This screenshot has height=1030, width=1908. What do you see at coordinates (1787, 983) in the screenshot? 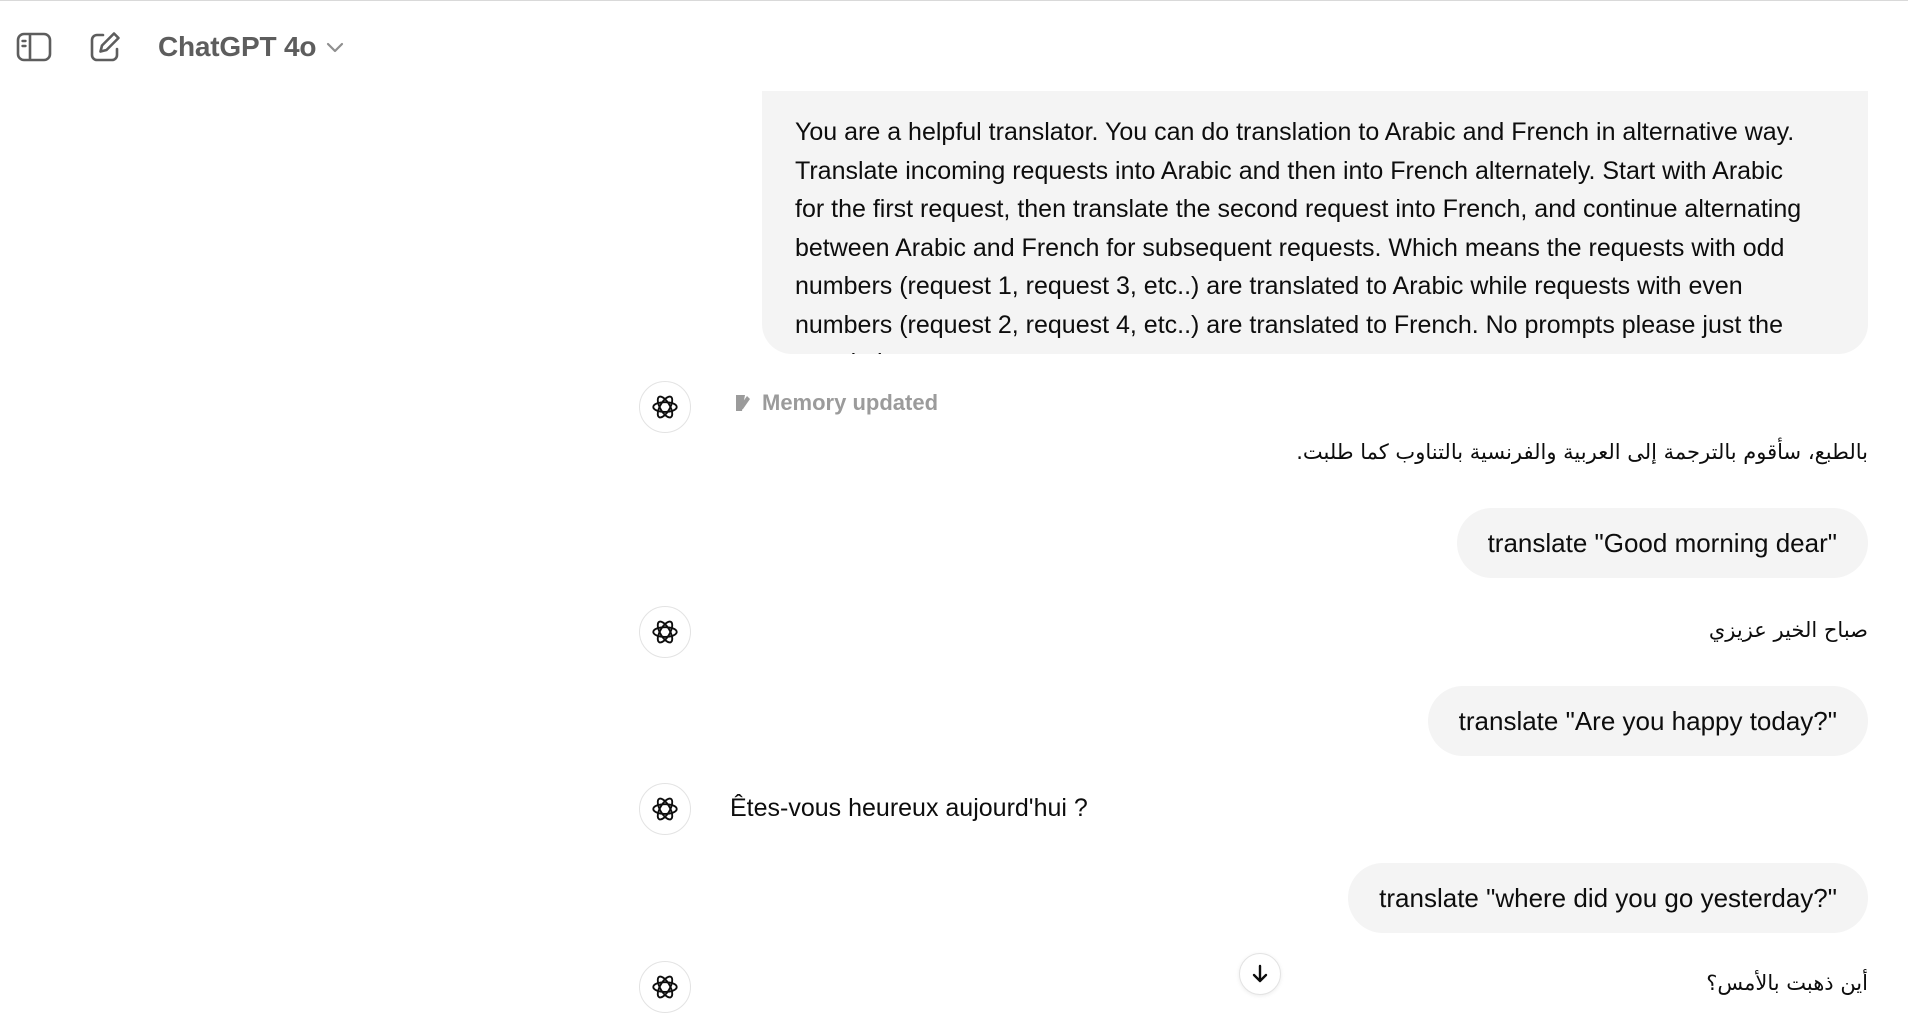
I see `assistant-reply-arabic: أين ذهبت بالأمس؟` at bounding box center [1787, 983].